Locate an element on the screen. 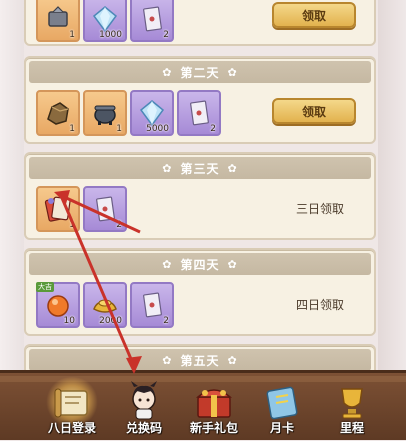 This screenshot has width=406, height=441. day-title: 第三天 is located at coordinates (200, 168).